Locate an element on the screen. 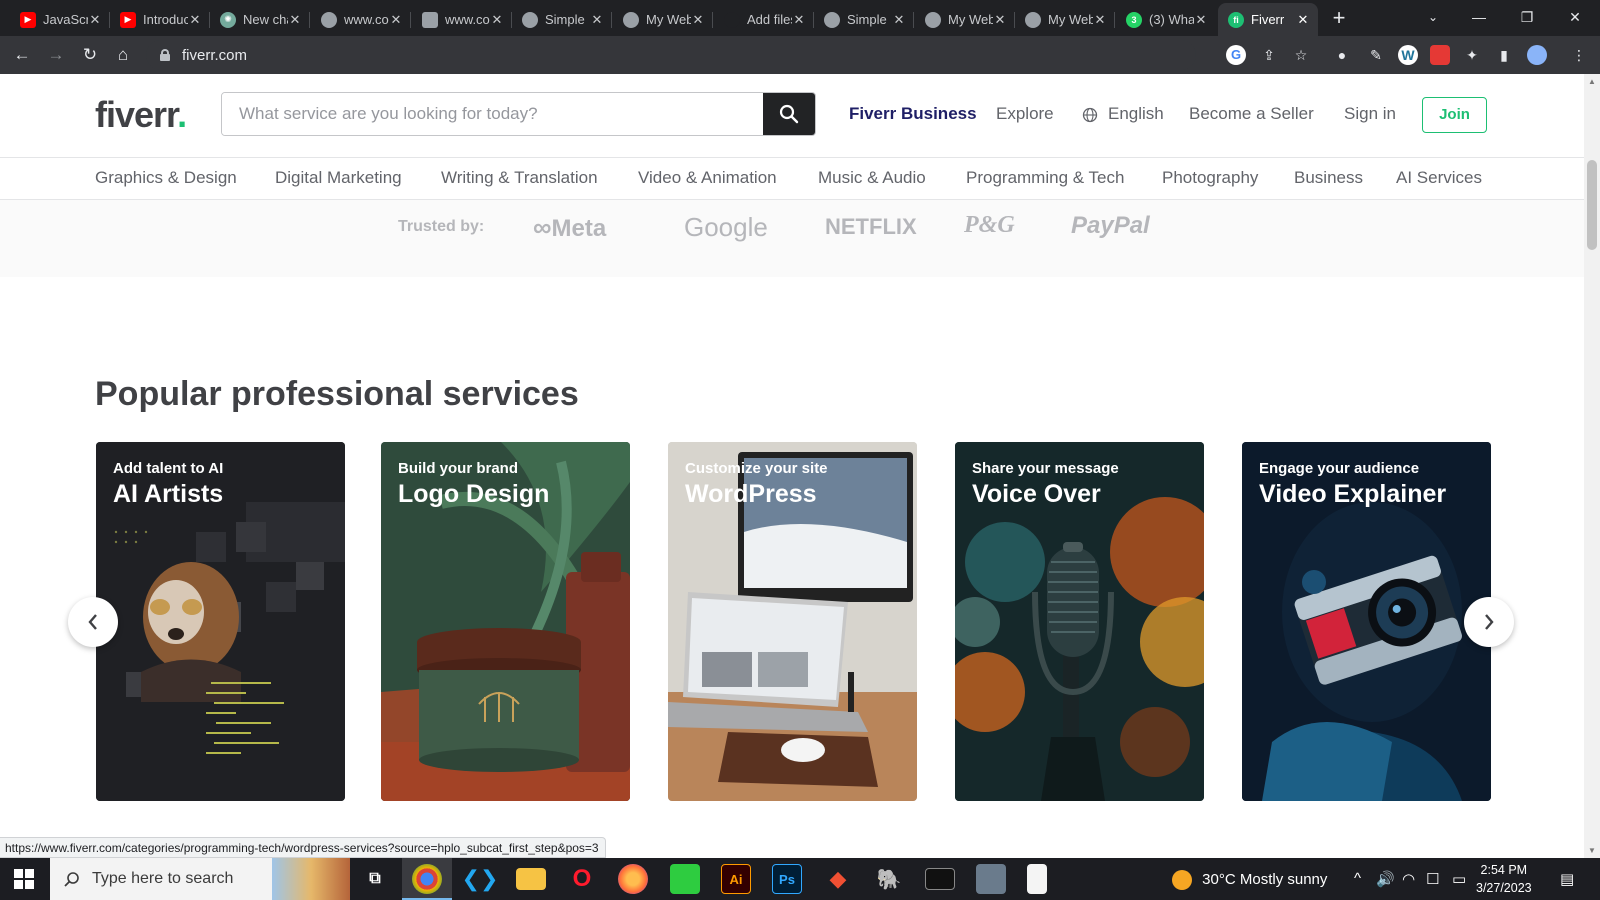 The width and height of the screenshot is (1600, 900). illustrator-icon: Ai is located at coordinates (736, 879).